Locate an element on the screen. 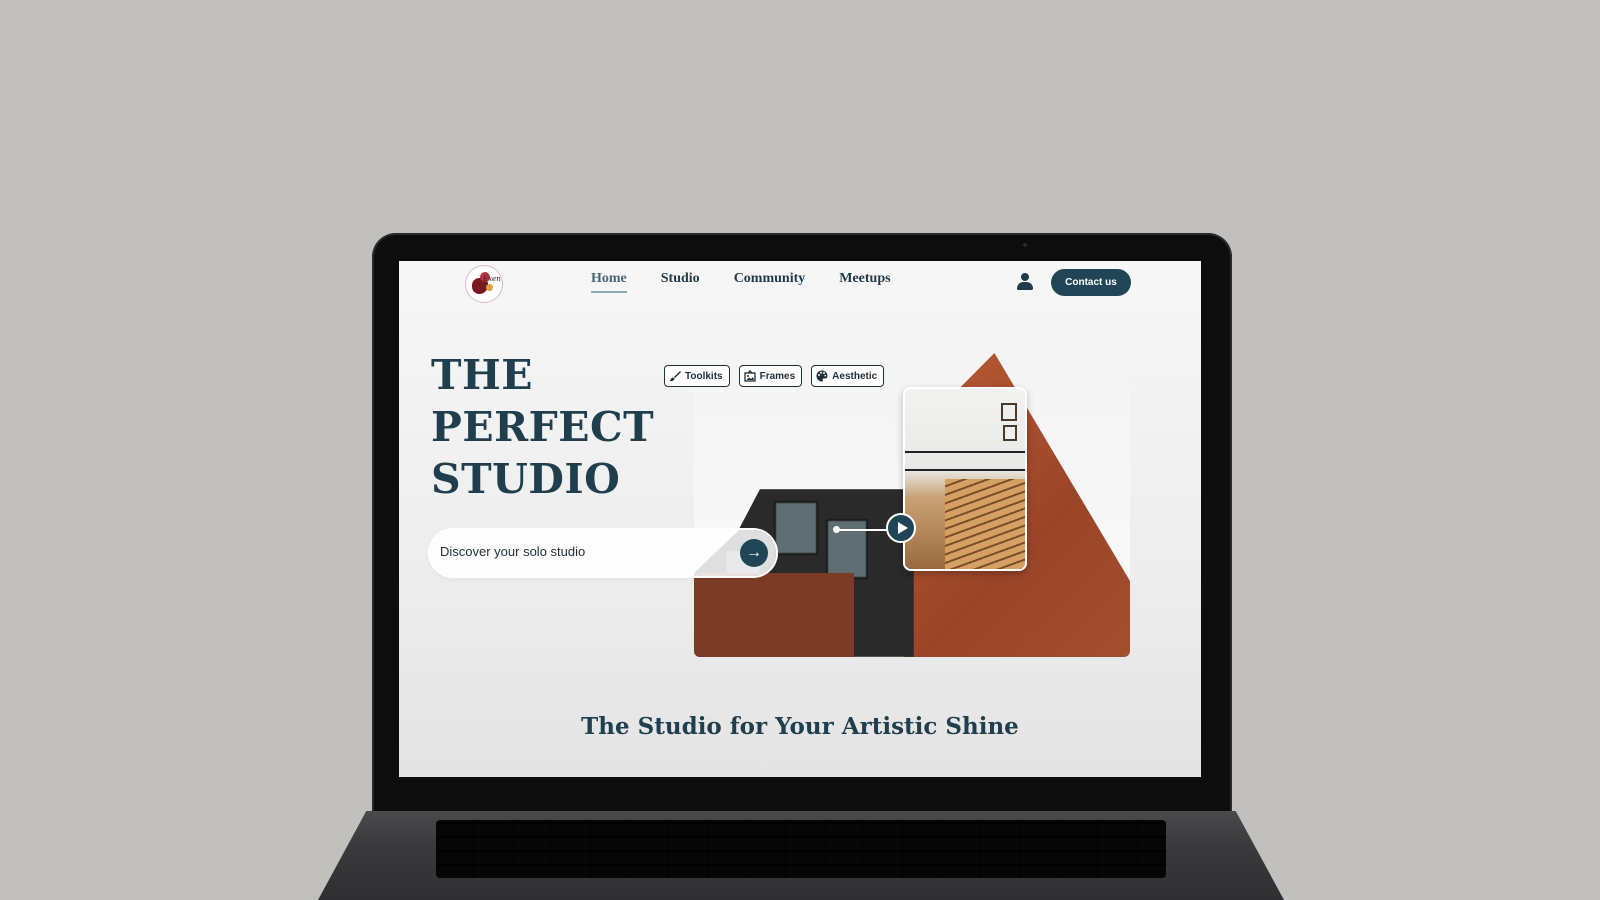  chip-label: Frames is located at coordinates (777, 376).